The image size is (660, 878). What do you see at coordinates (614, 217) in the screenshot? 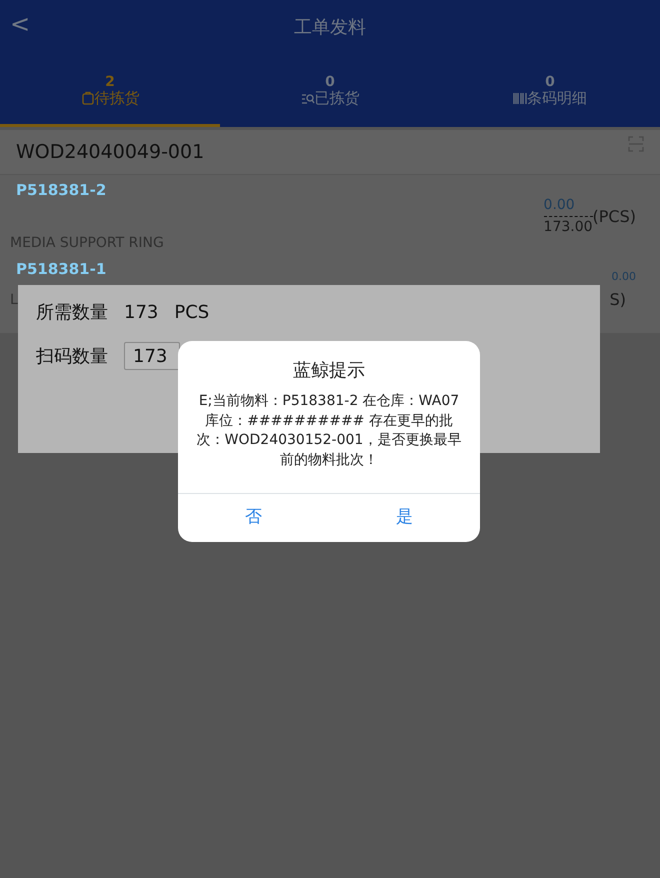
I see `unit-label: (PCS)` at bounding box center [614, 217].